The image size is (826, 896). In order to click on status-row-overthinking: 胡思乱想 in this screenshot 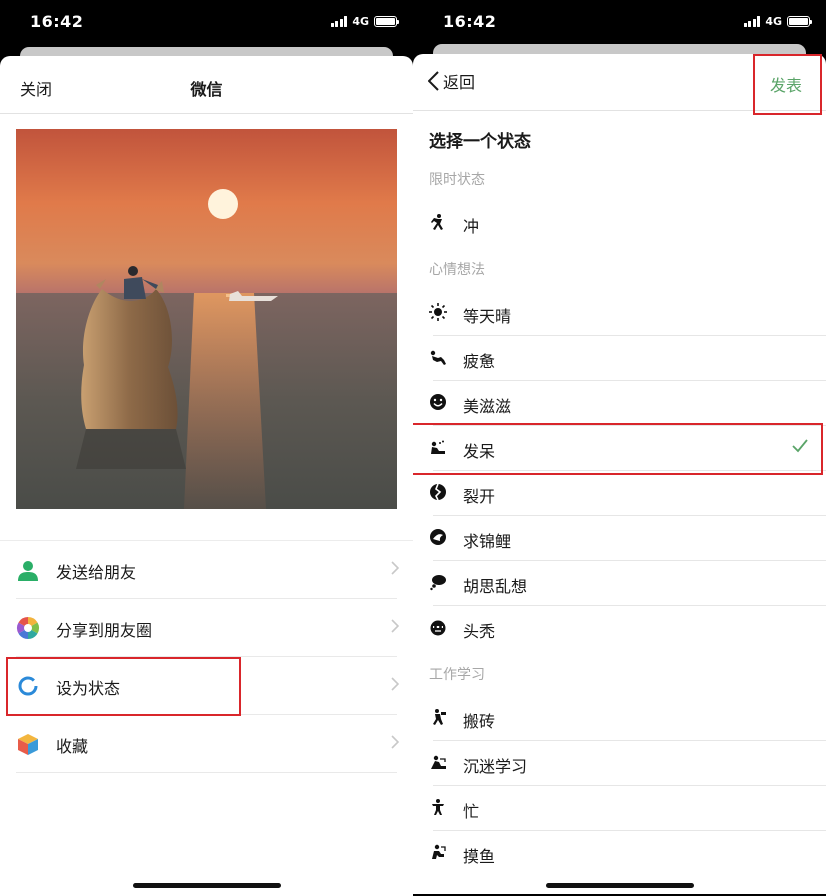, I will do `click(619, 583)`.